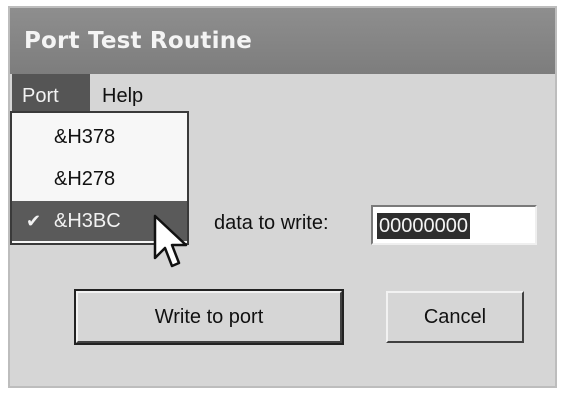  Describe the element at coordinates (85, 179) in the screenshot. I see `port-option-label: &H278` at that location.